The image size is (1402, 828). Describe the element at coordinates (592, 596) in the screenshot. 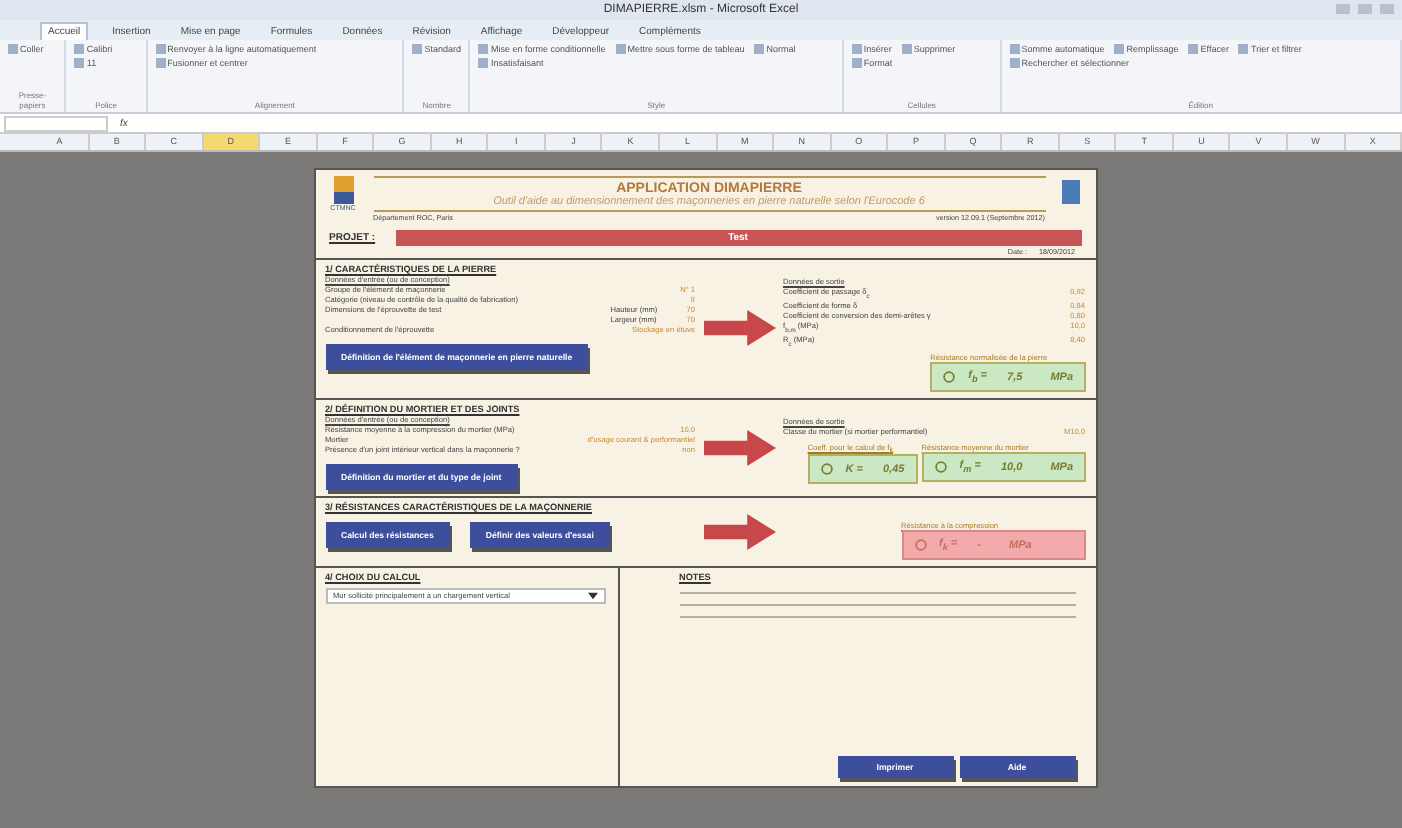

I see `dropdown-caret-icon` at that location.